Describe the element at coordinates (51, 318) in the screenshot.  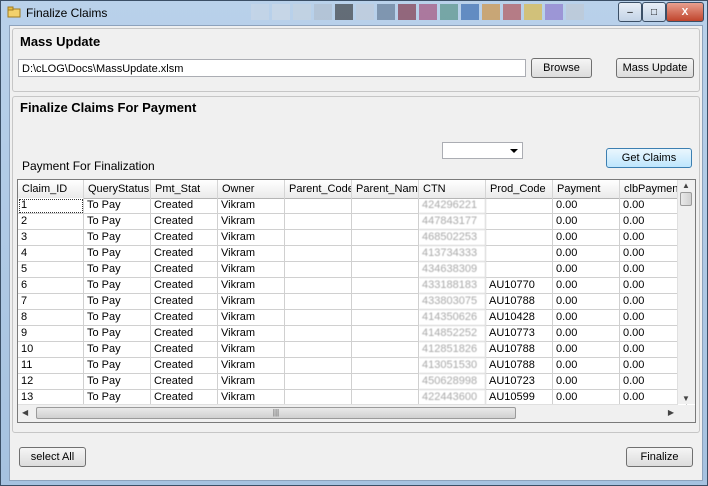
I see `grid-cell: 8` at that location.